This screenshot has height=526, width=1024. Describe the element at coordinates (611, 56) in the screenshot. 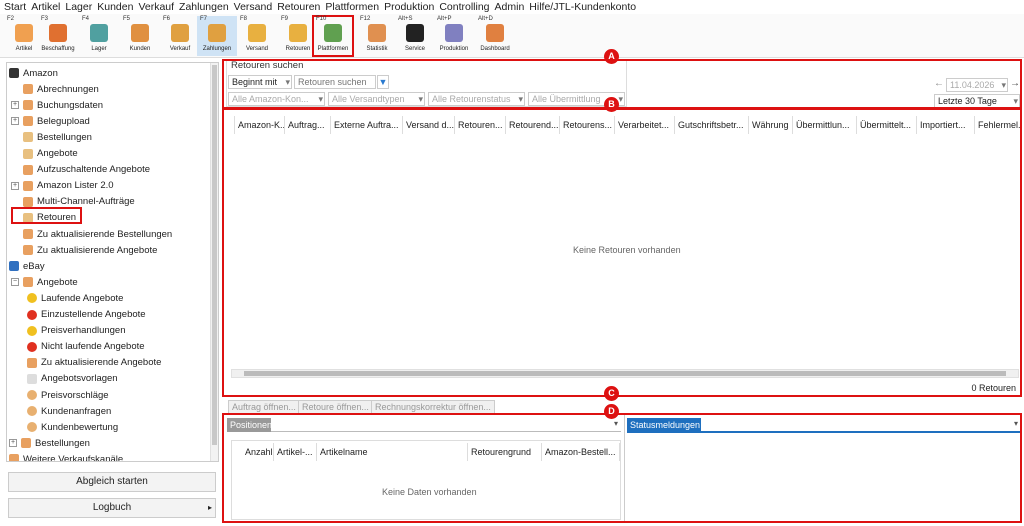

I see `badge-a: A` at that location.